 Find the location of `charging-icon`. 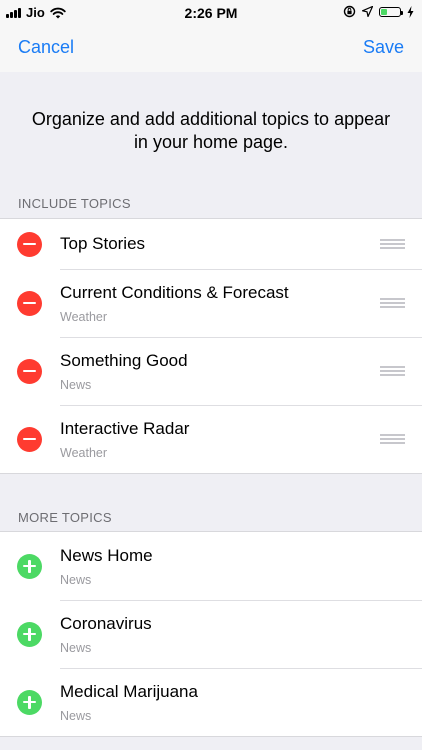

charging-icon is located at coordinates (410, 11).